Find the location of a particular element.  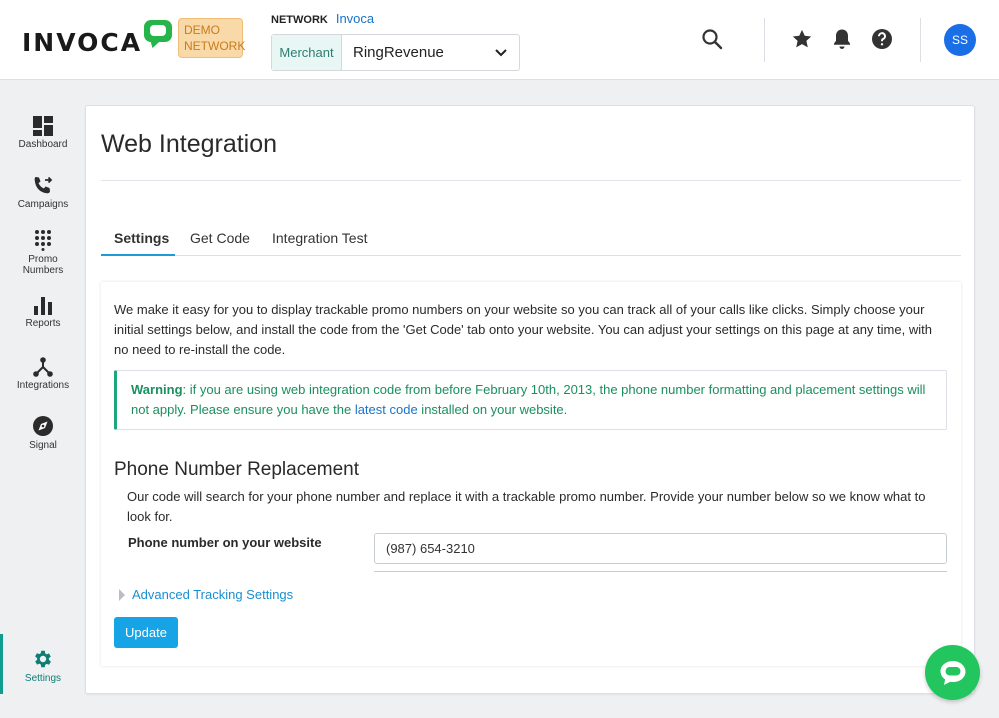

caret-right-icon is located at coordinates (122, 594).